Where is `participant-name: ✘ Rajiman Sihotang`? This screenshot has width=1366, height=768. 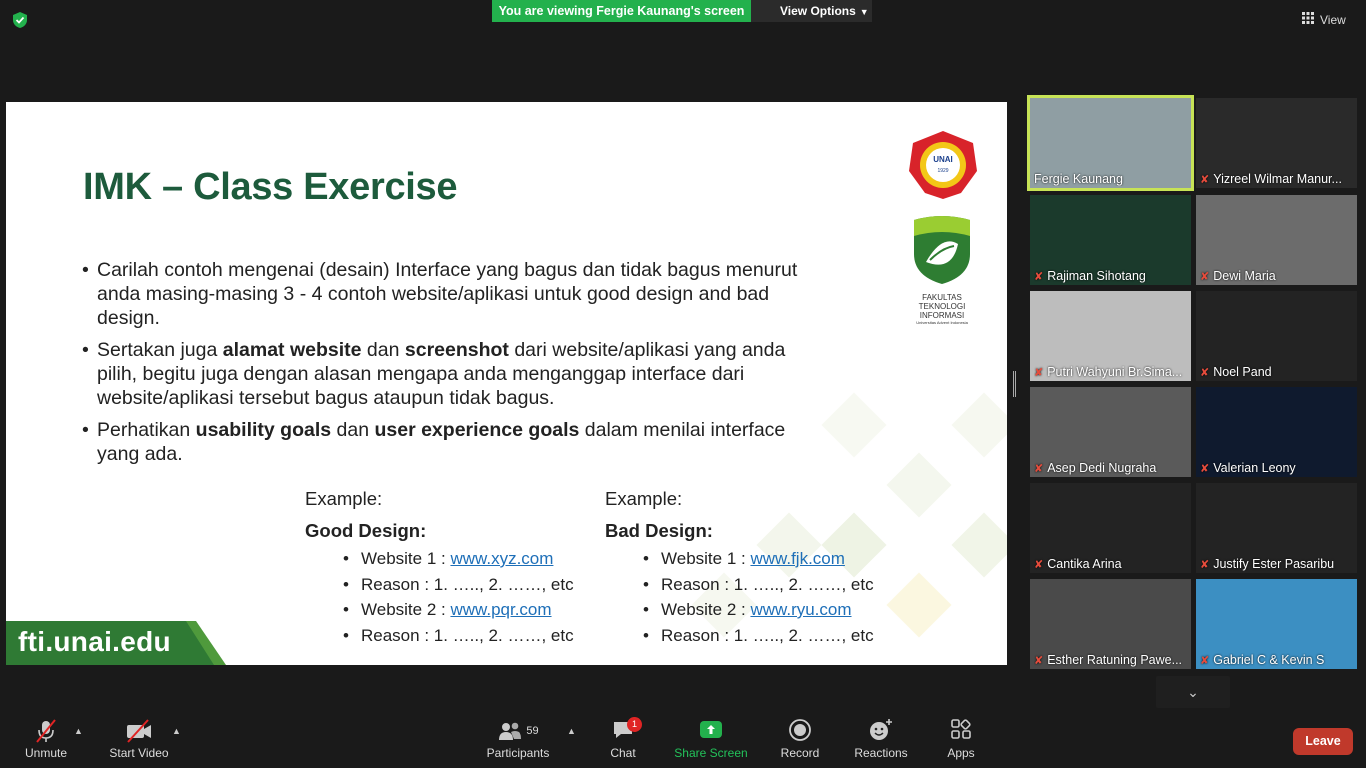 participant-name: ✘ Rajiman Sihotang is located at coordinates (1110, 276).